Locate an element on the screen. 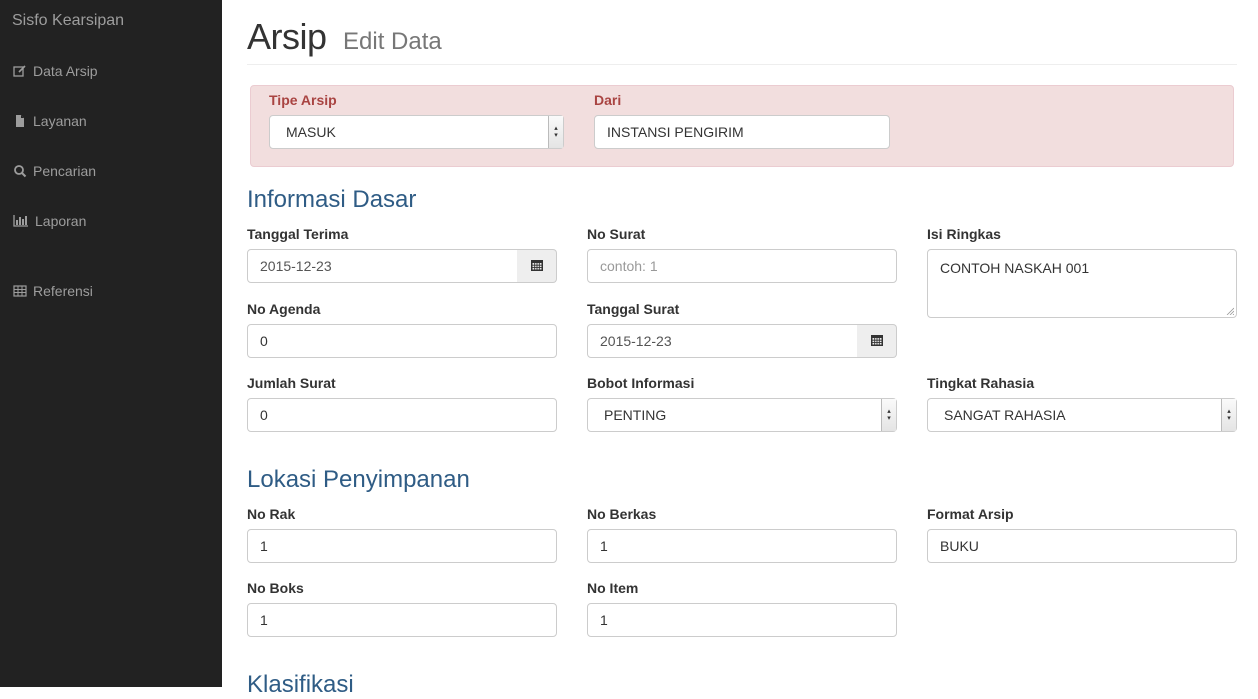 The width and height of the screenshot is (1258, 699). tanggal-surat-field: 2015-12-23 is located at coordinates (722, 341).